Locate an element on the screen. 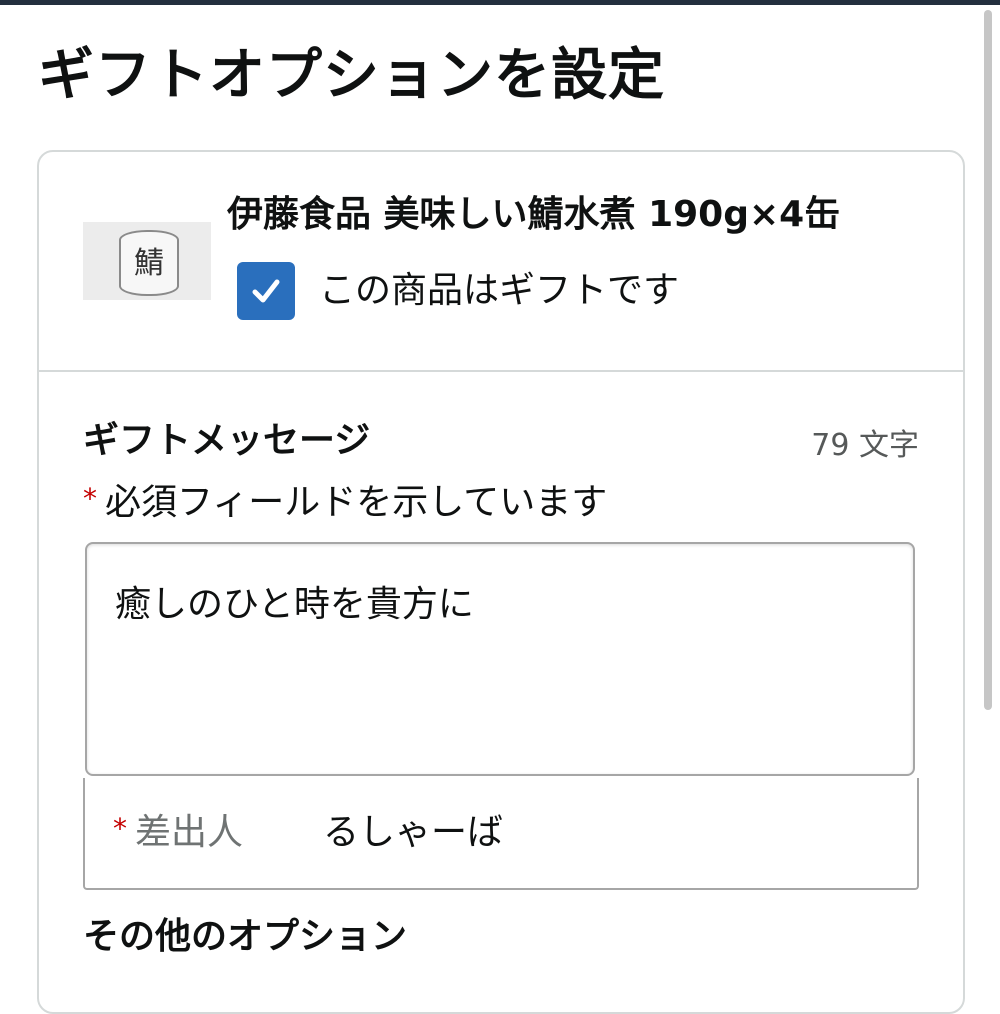 This screenshot has height=1014, width=1000. sender-input: るしゃーば is located at coordinates (413, 833).